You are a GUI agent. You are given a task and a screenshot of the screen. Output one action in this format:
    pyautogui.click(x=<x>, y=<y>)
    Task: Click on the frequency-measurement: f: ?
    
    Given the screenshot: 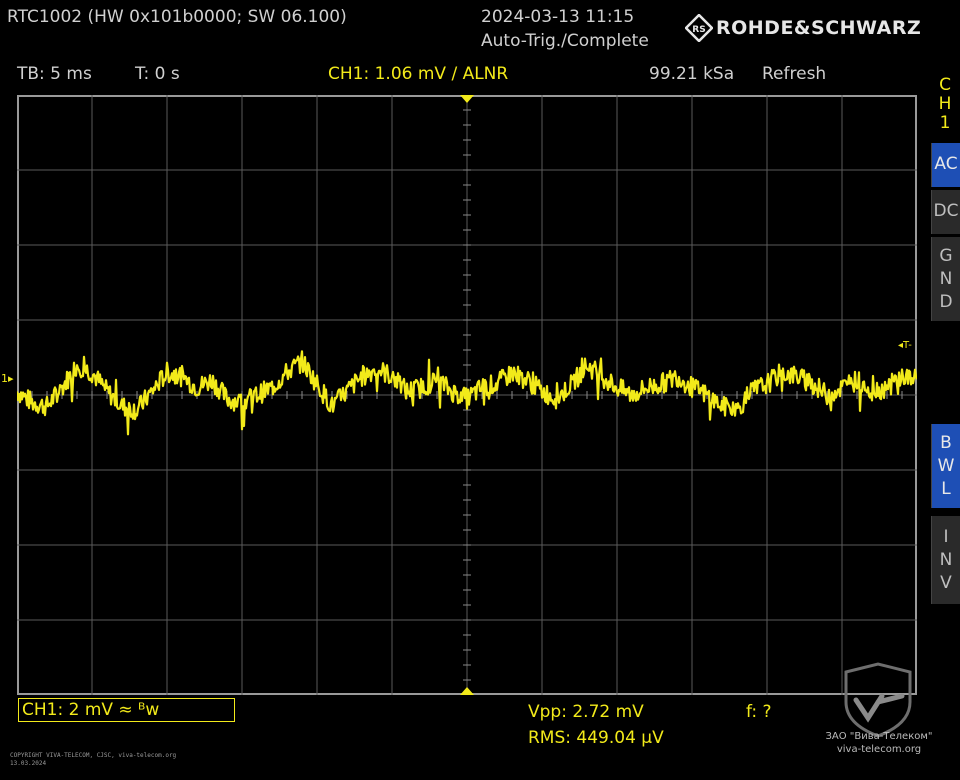 What is the action you would take?
    pyautogui.click(x=759, y=712)
    